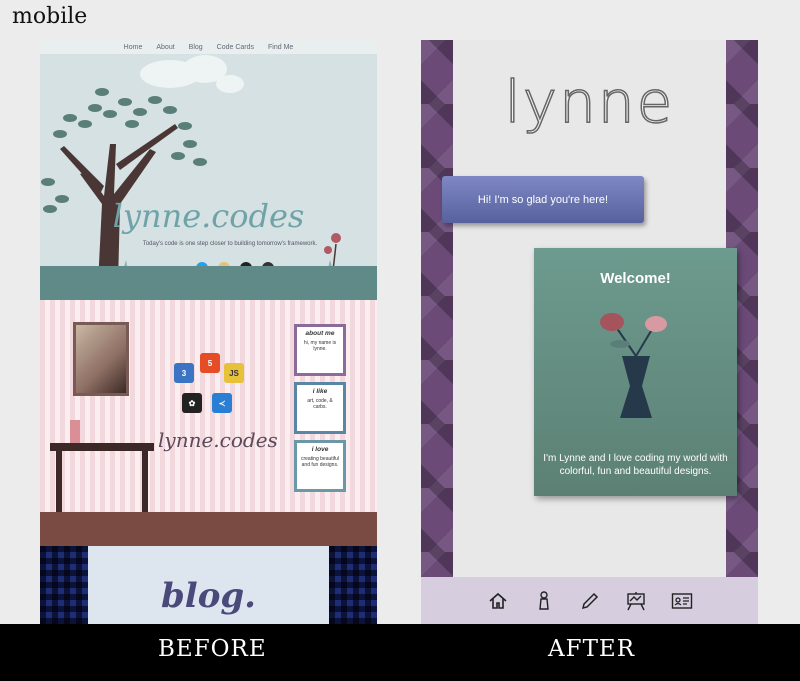 This screenshot has width=800, height=681. I want to click on figma-icon: ✿, so click(192, 403).